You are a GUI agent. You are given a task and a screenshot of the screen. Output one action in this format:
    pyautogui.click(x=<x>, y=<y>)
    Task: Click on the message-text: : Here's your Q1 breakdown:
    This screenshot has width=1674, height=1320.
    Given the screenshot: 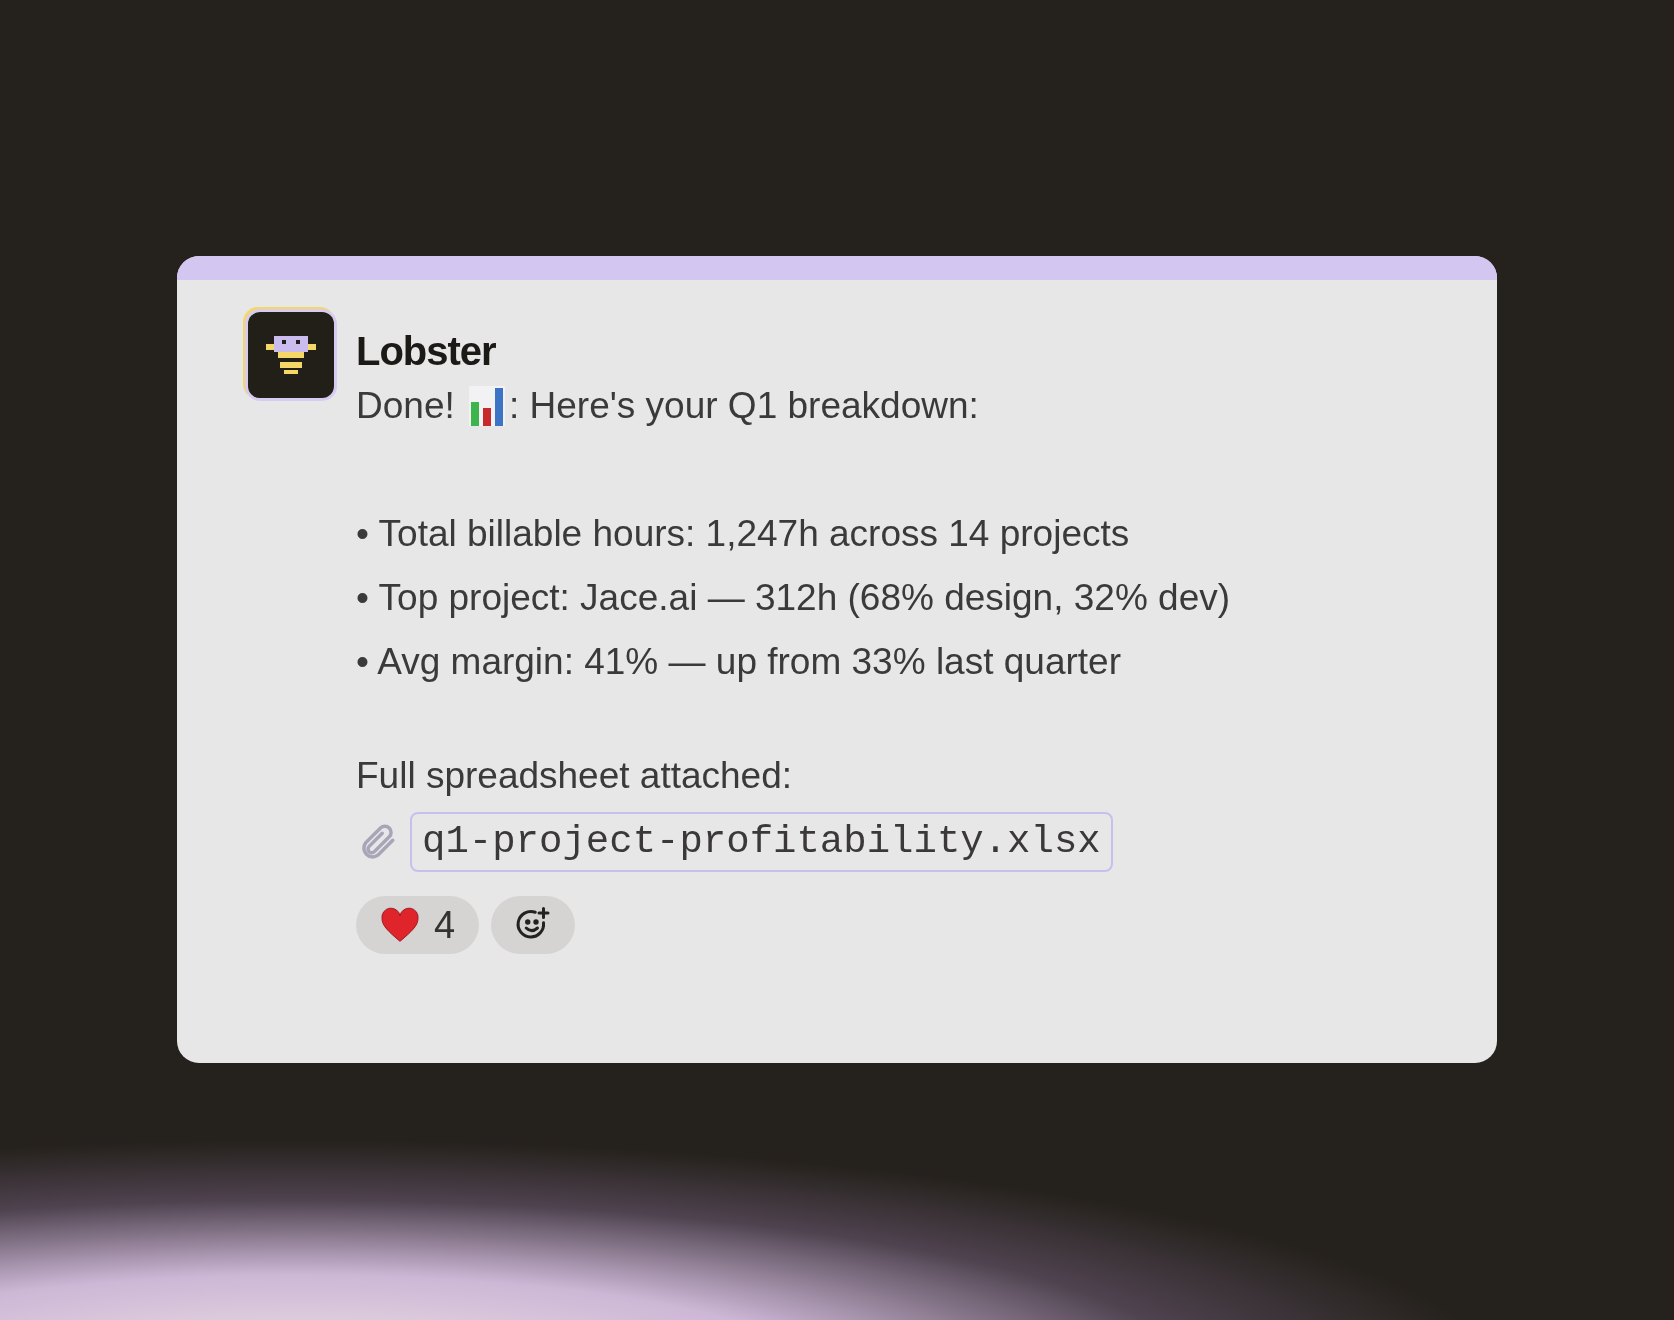 What is the action you would take?
    pyautogui.click(x=744, y=406)
    